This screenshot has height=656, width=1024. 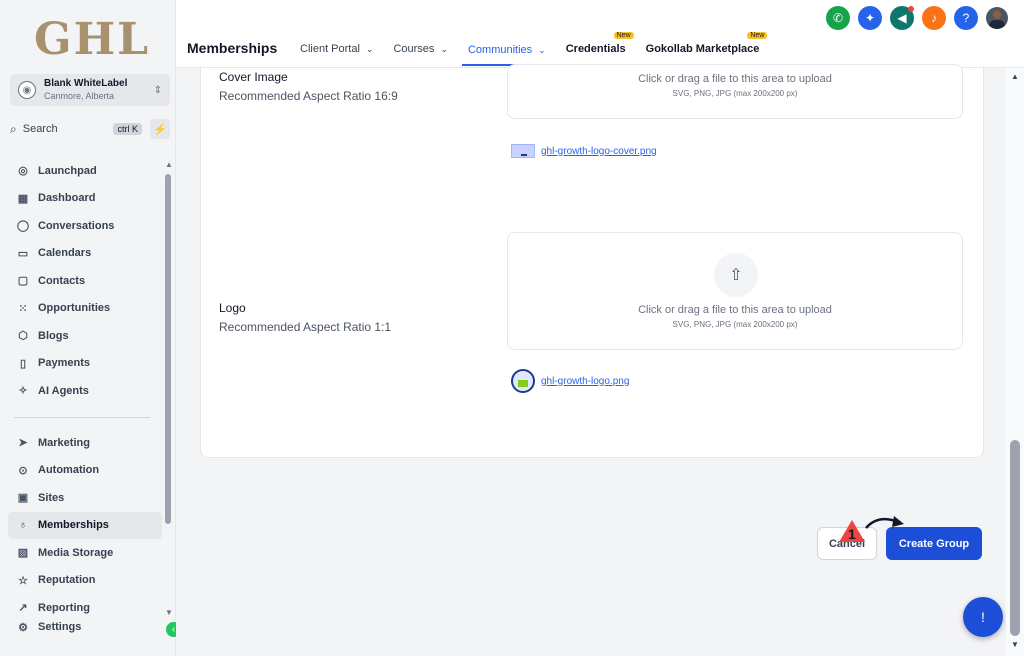 I want to click on main-scrollbar: ▲ ▼, so click(x=1015, y=362).